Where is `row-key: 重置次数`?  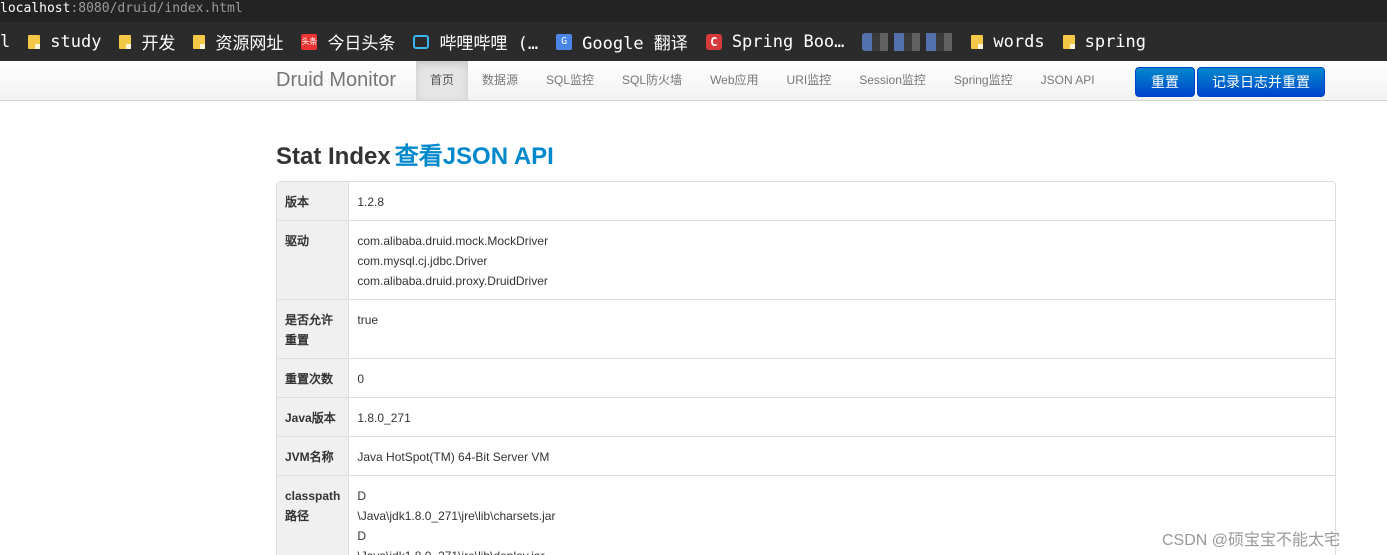 row-key: 重置次数 is located at coordinates (313, 377).